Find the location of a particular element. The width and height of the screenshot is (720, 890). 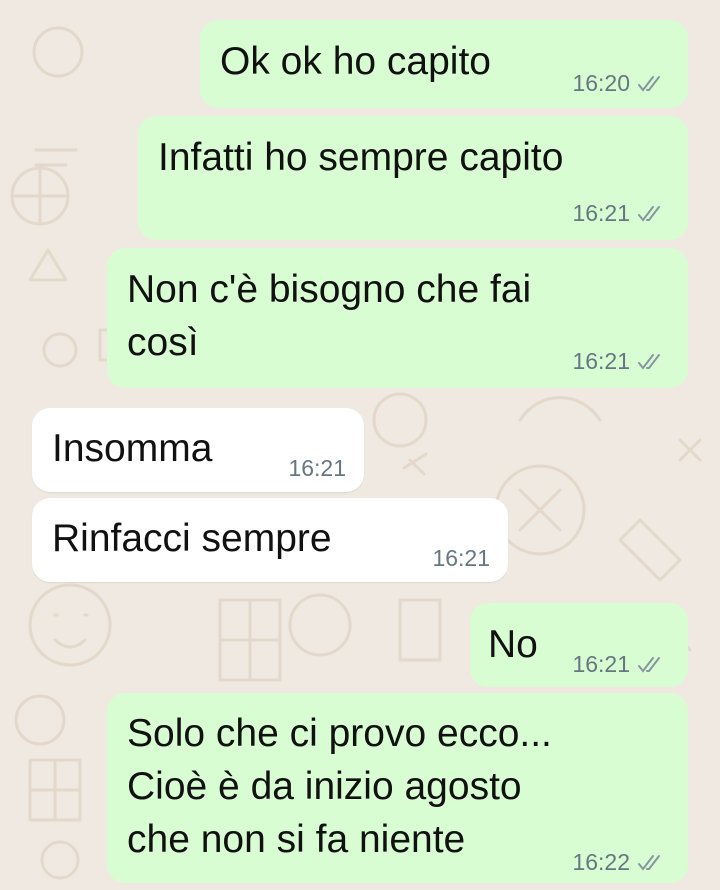

message-text: Non c'è bisogno che fai così is located at coordinates (329, 316).